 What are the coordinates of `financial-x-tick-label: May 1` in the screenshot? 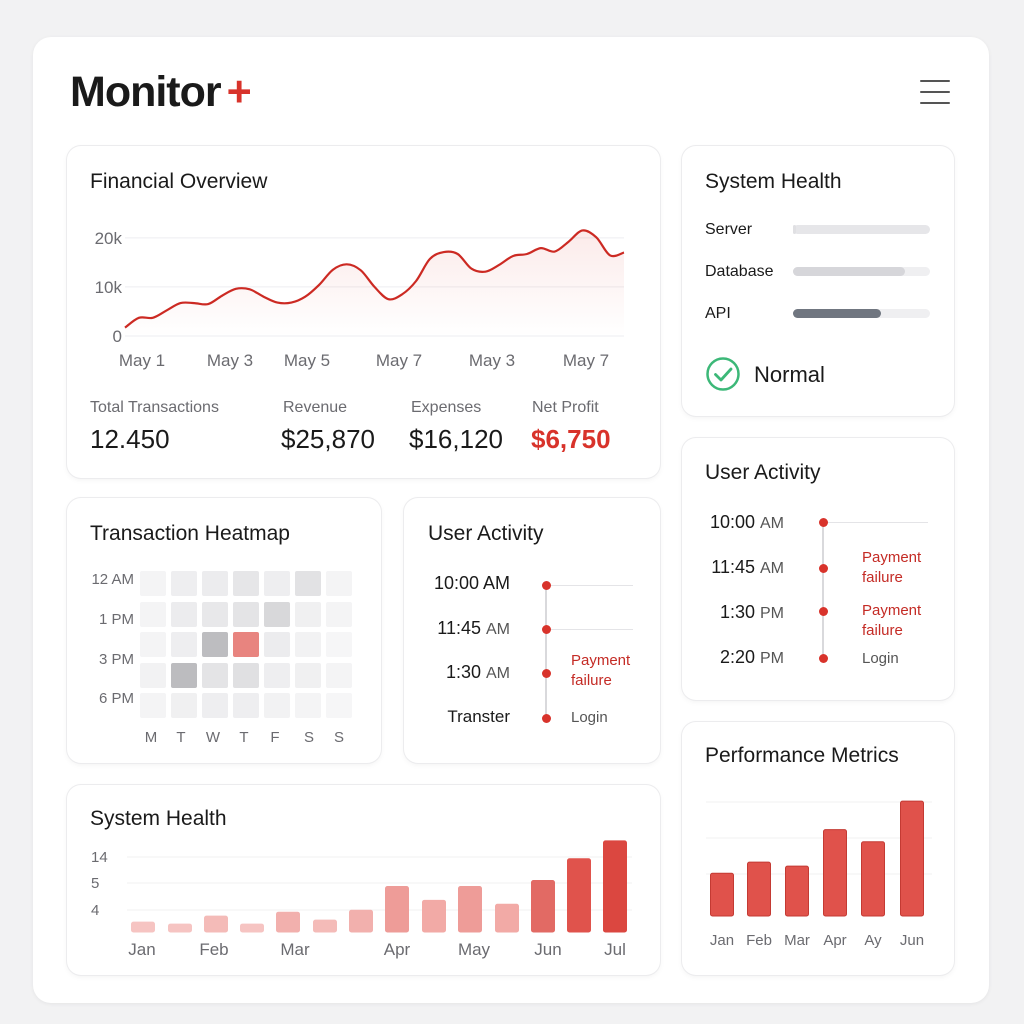 It's located at (142, 360).